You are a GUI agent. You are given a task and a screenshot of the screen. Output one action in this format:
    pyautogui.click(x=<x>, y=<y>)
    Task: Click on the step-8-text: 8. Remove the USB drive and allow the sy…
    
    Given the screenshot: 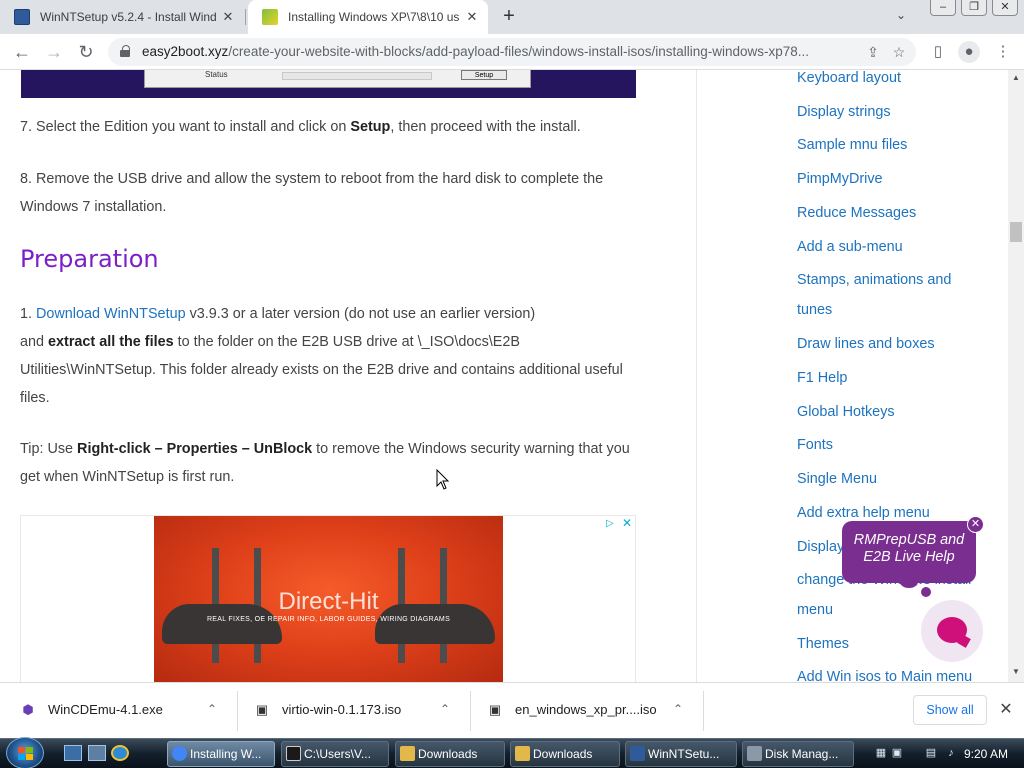 What is the action you would take?
    pyautogui.click(x=312, y=193)
    